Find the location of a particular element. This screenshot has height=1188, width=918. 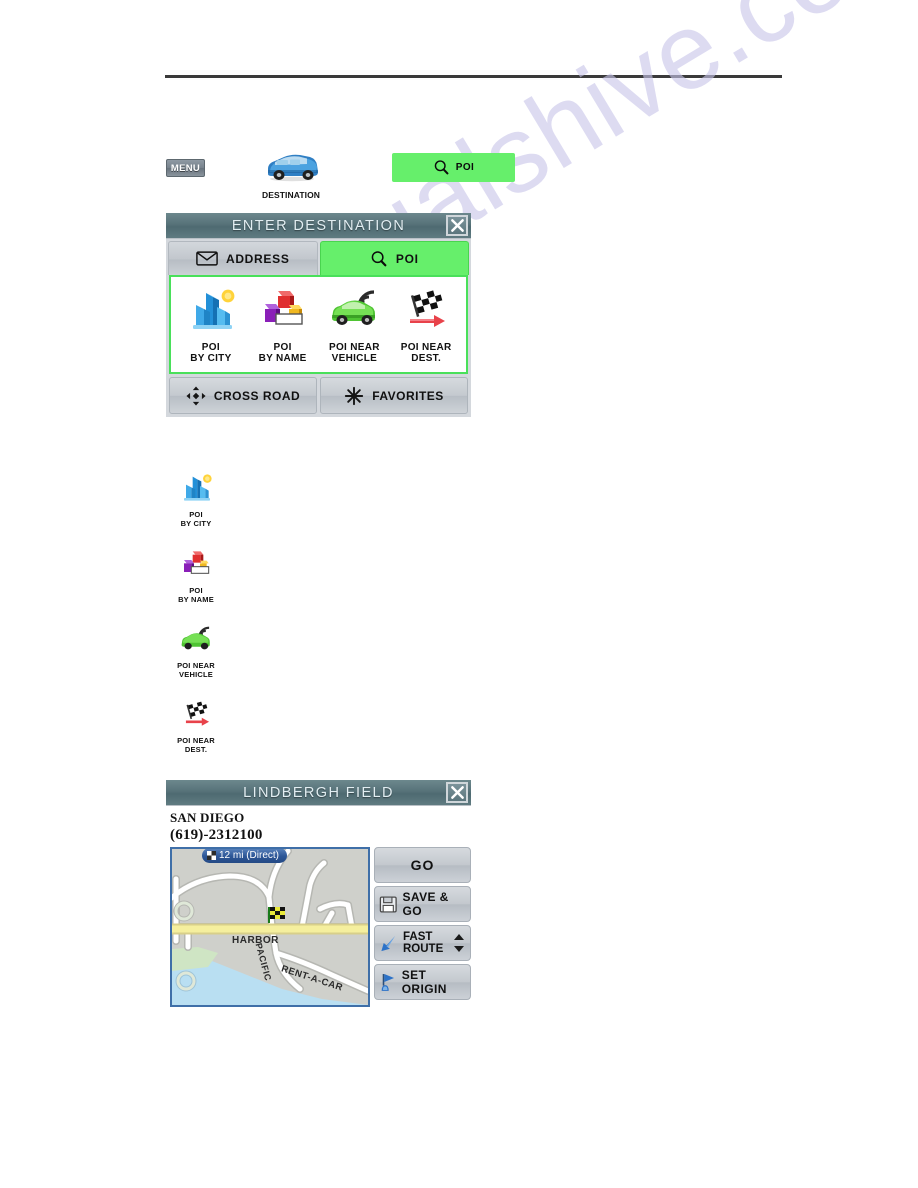

poi-detail-close-button is located at coordinates (457, 792).